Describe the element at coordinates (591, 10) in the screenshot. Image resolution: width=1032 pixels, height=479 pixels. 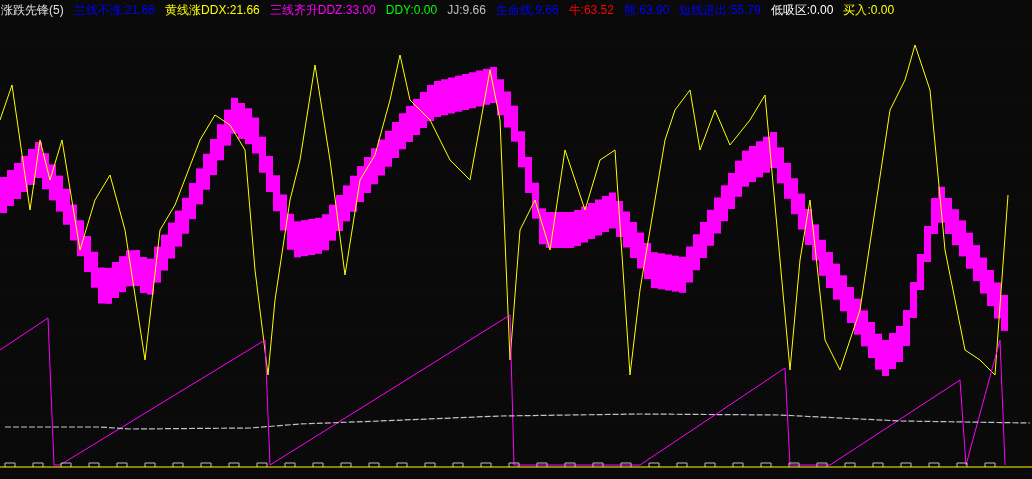
I see `indicator-value: 牛:63.52` at that location.